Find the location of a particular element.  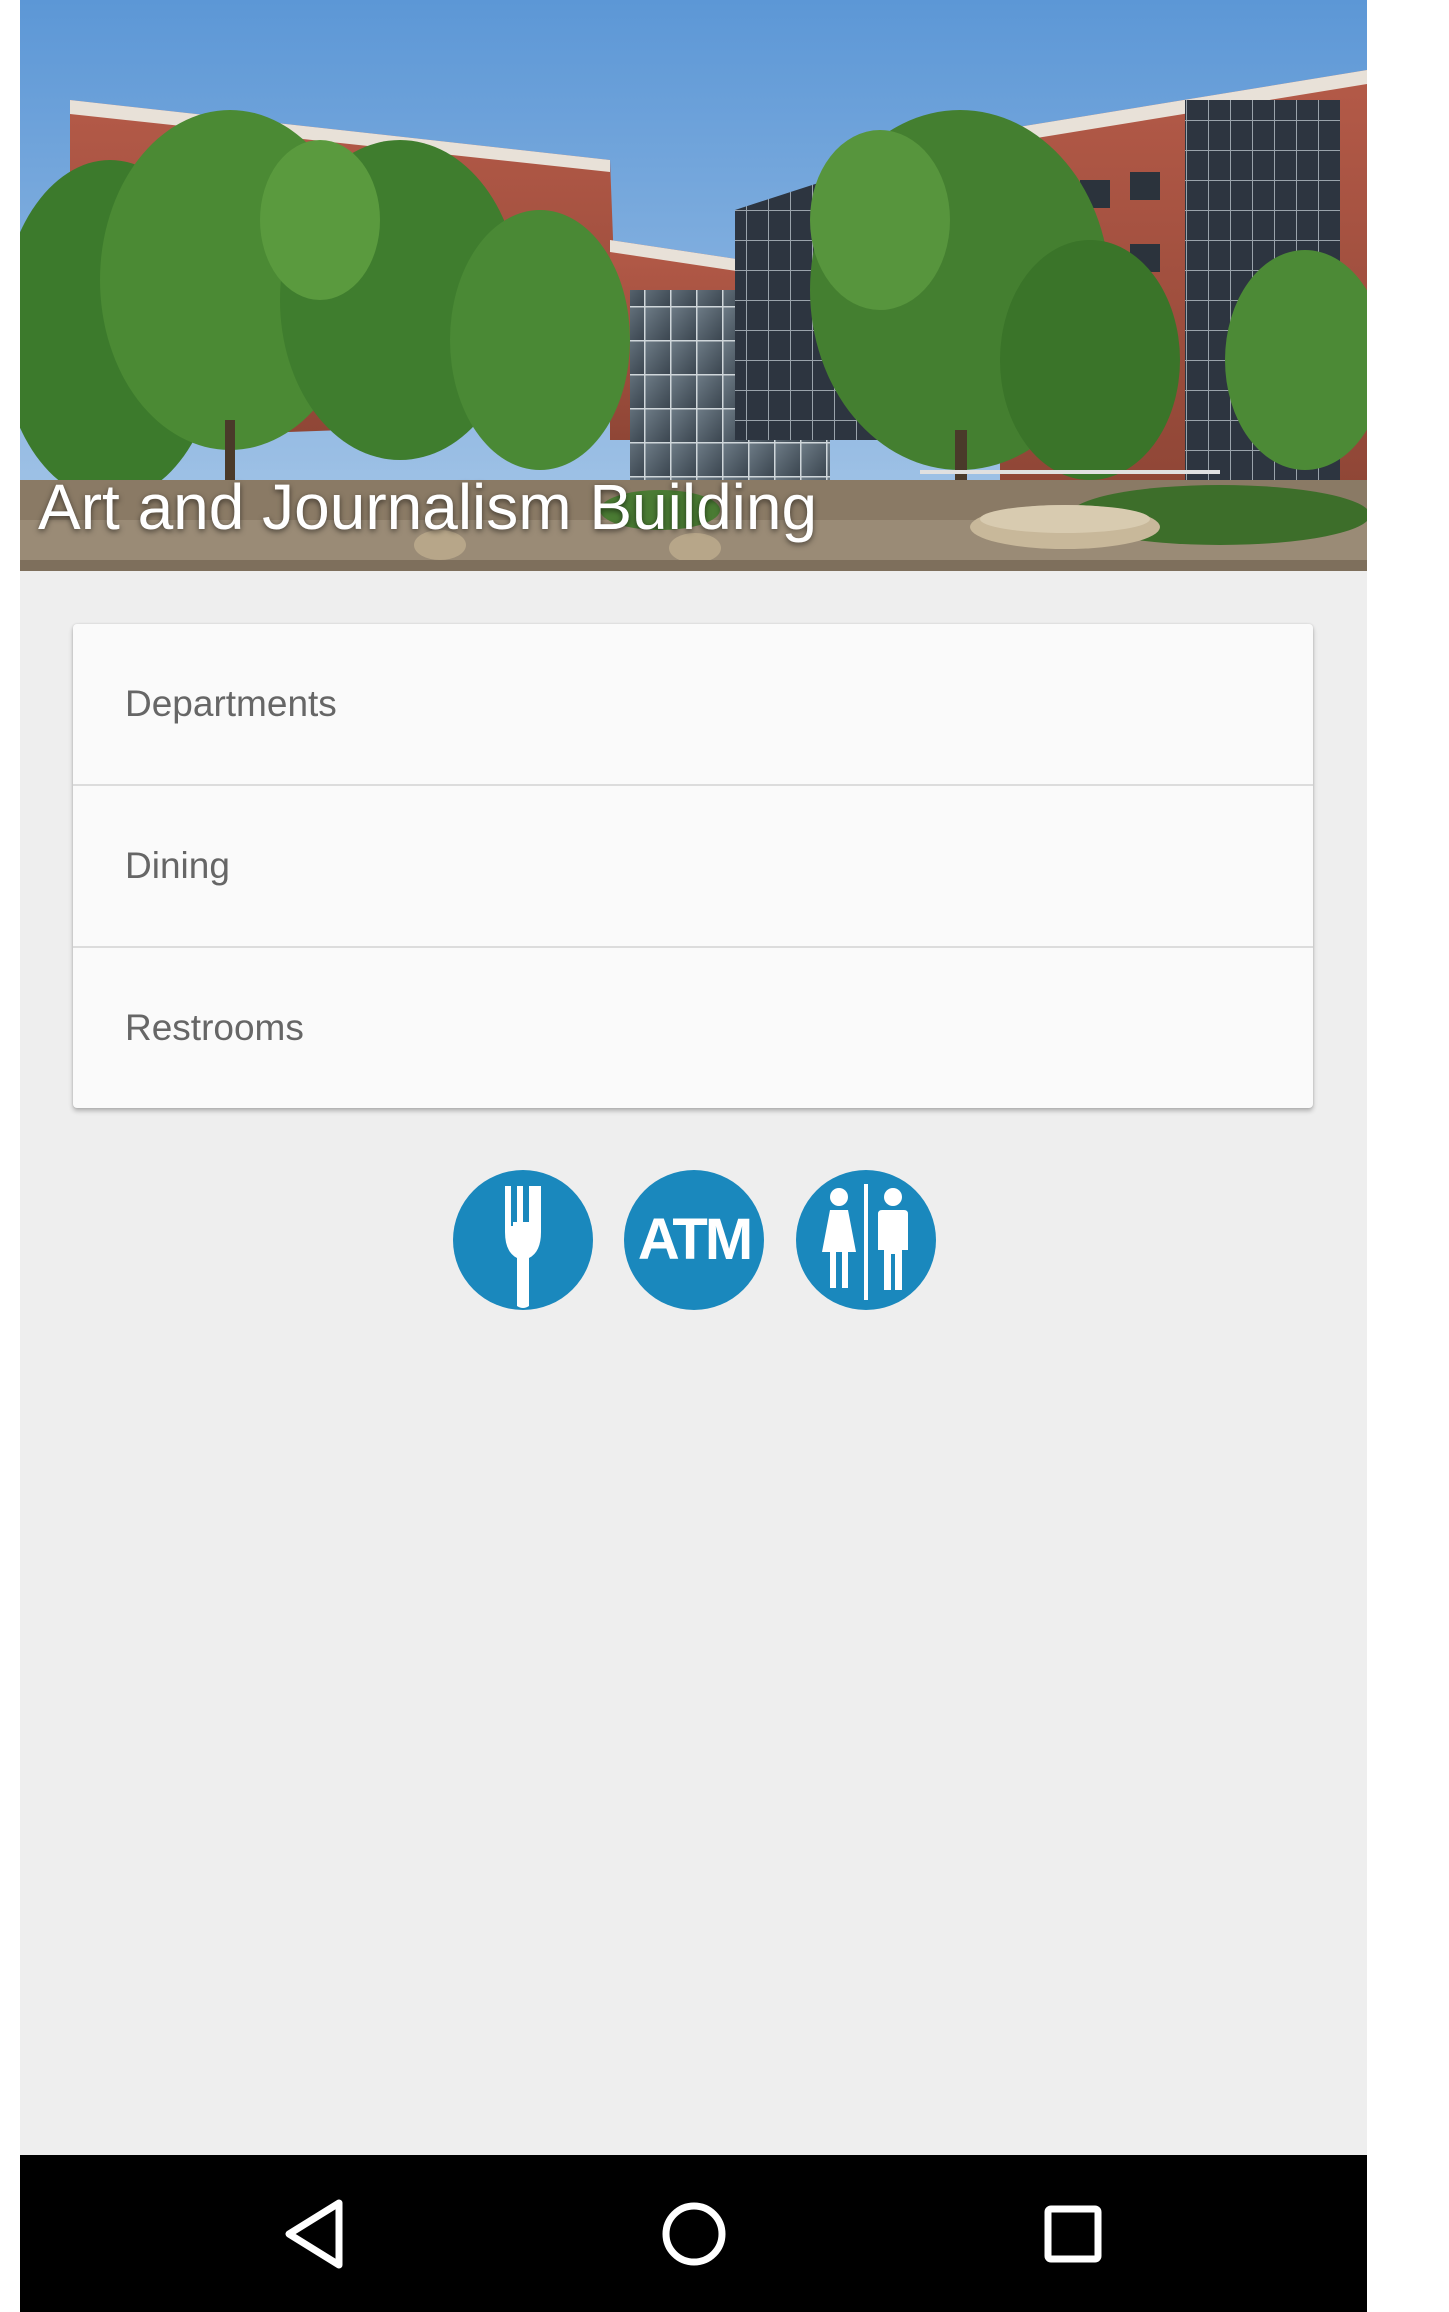

dining-button is located at coordinates (523, 1240).